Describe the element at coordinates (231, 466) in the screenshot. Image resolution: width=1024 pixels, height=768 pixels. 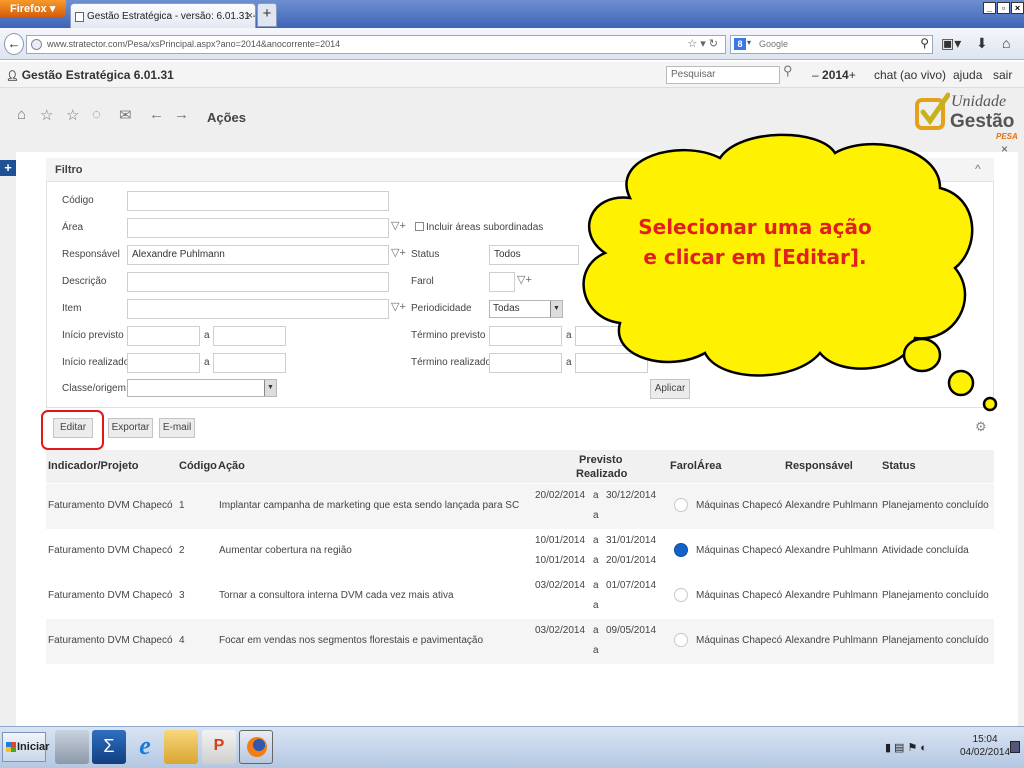
I see `col-acao: Ação` at that location.